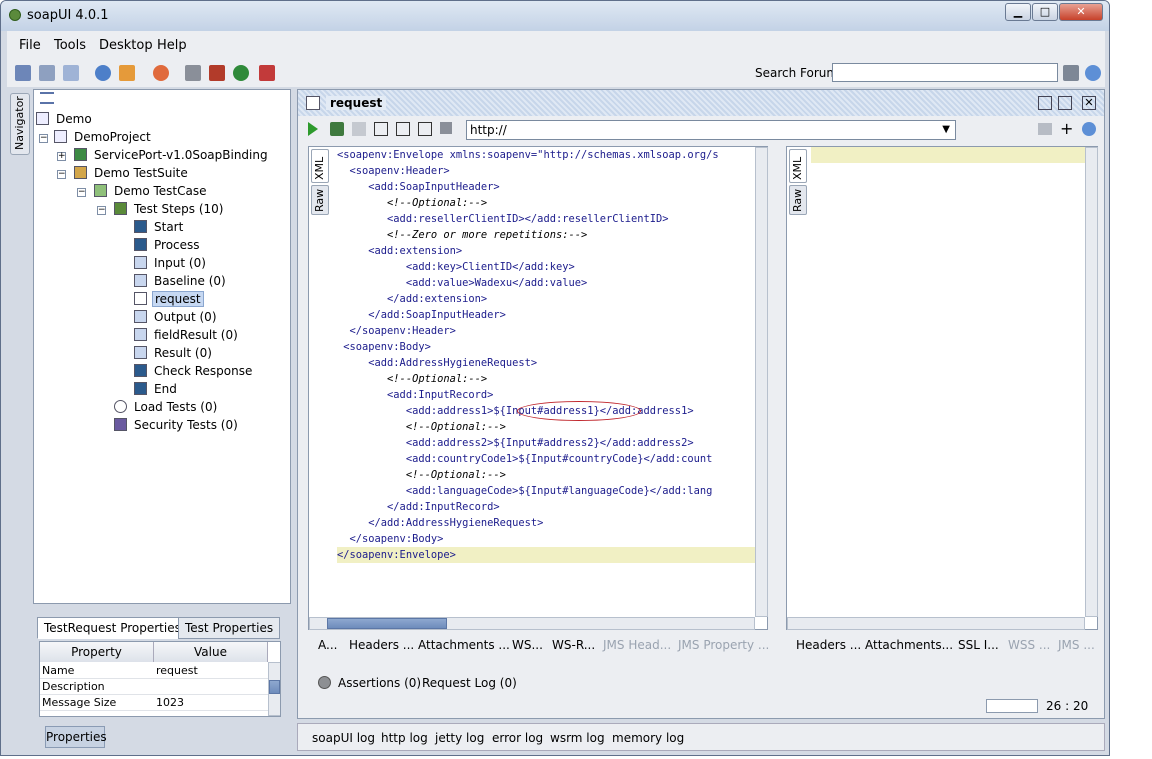 The width and height of the screenshot is (1152, 759). I want to click on tree-item-testsuite: Demo TestSuite, so click(132, 174).